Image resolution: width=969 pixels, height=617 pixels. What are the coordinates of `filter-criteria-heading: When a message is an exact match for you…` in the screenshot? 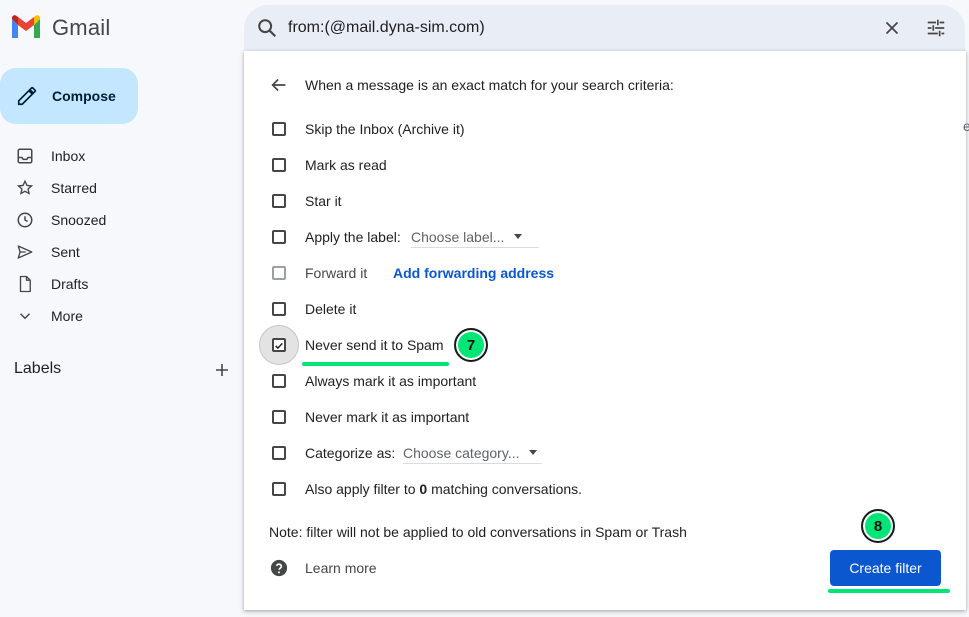 It's located at (489, 85).